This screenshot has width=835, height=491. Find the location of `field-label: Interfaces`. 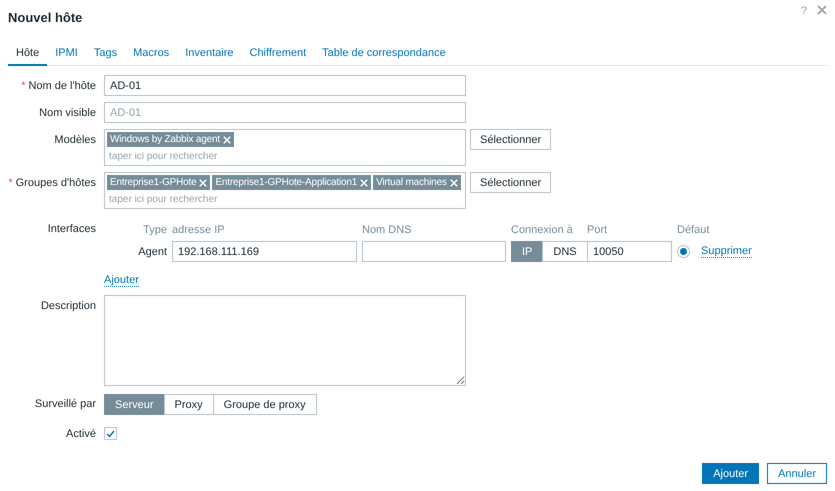

field-label: Interfaces is located at coordinates (71, 228).